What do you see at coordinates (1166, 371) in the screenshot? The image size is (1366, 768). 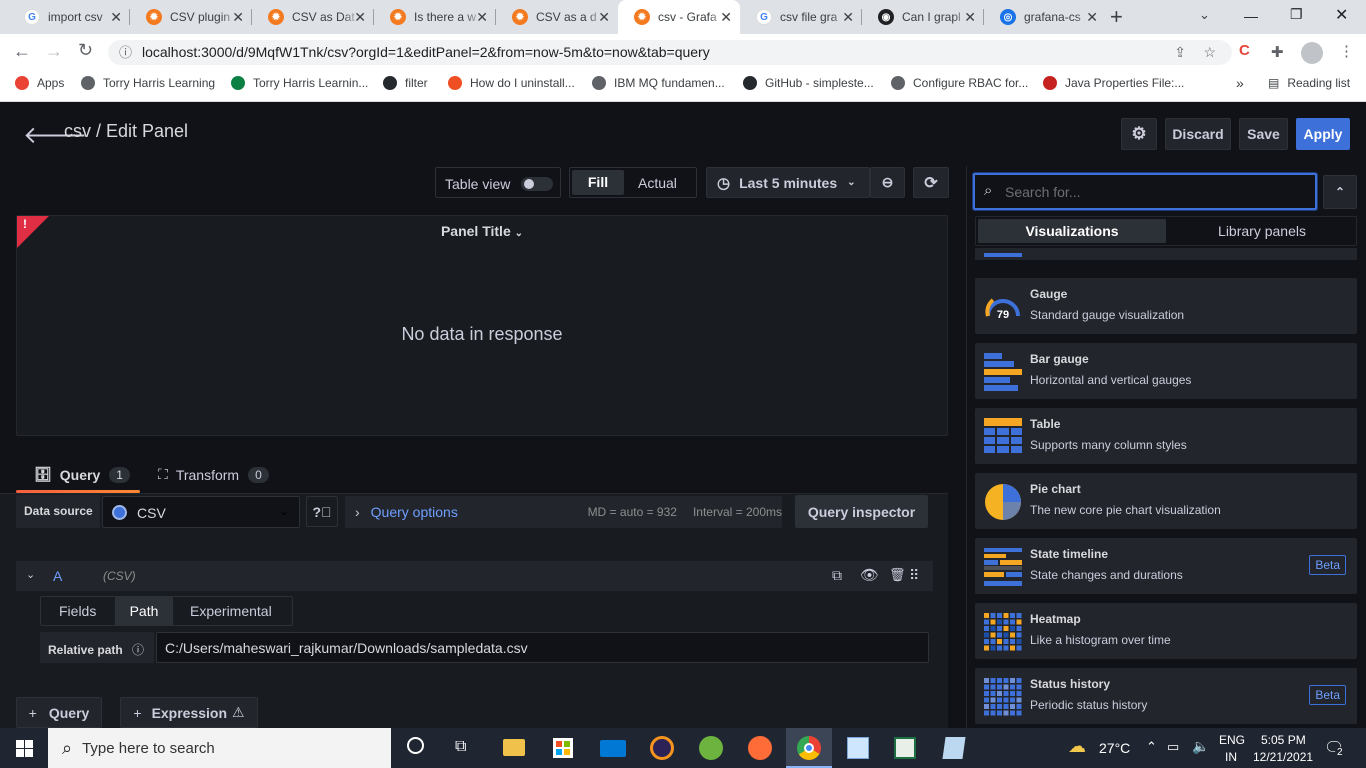 I see `viz-item-bar-gauge: Bar gauge Horizontal and vertical gauges` at bounding box center [1166, 371].